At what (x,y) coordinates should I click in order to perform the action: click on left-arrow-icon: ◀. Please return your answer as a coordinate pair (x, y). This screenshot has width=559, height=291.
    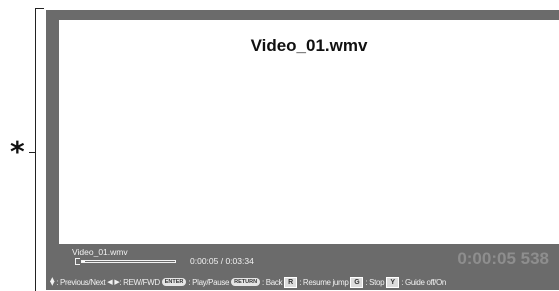
    Looking at the image, I should click on (110, 281).